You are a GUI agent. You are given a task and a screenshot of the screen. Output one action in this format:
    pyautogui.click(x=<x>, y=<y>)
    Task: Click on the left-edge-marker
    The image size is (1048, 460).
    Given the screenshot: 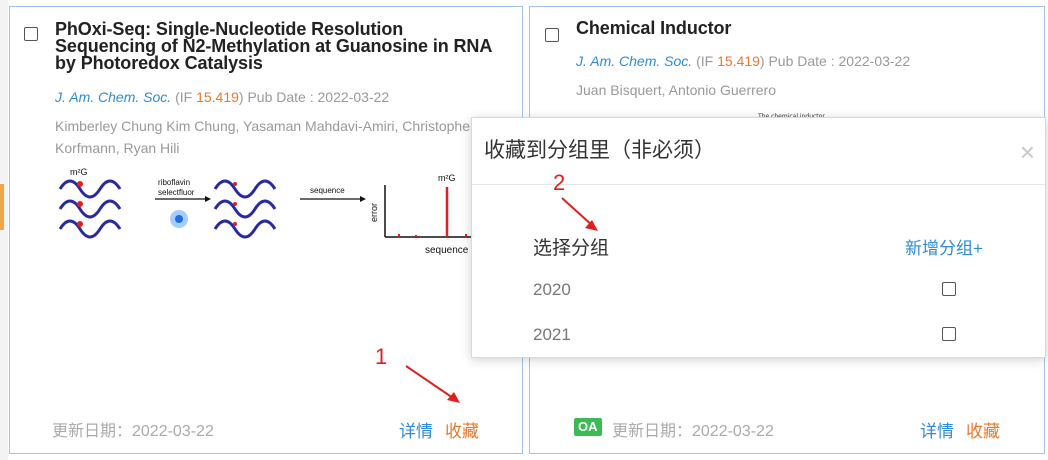 What is the action you would take?
    pyautogui.click(x=2, y=207)
    